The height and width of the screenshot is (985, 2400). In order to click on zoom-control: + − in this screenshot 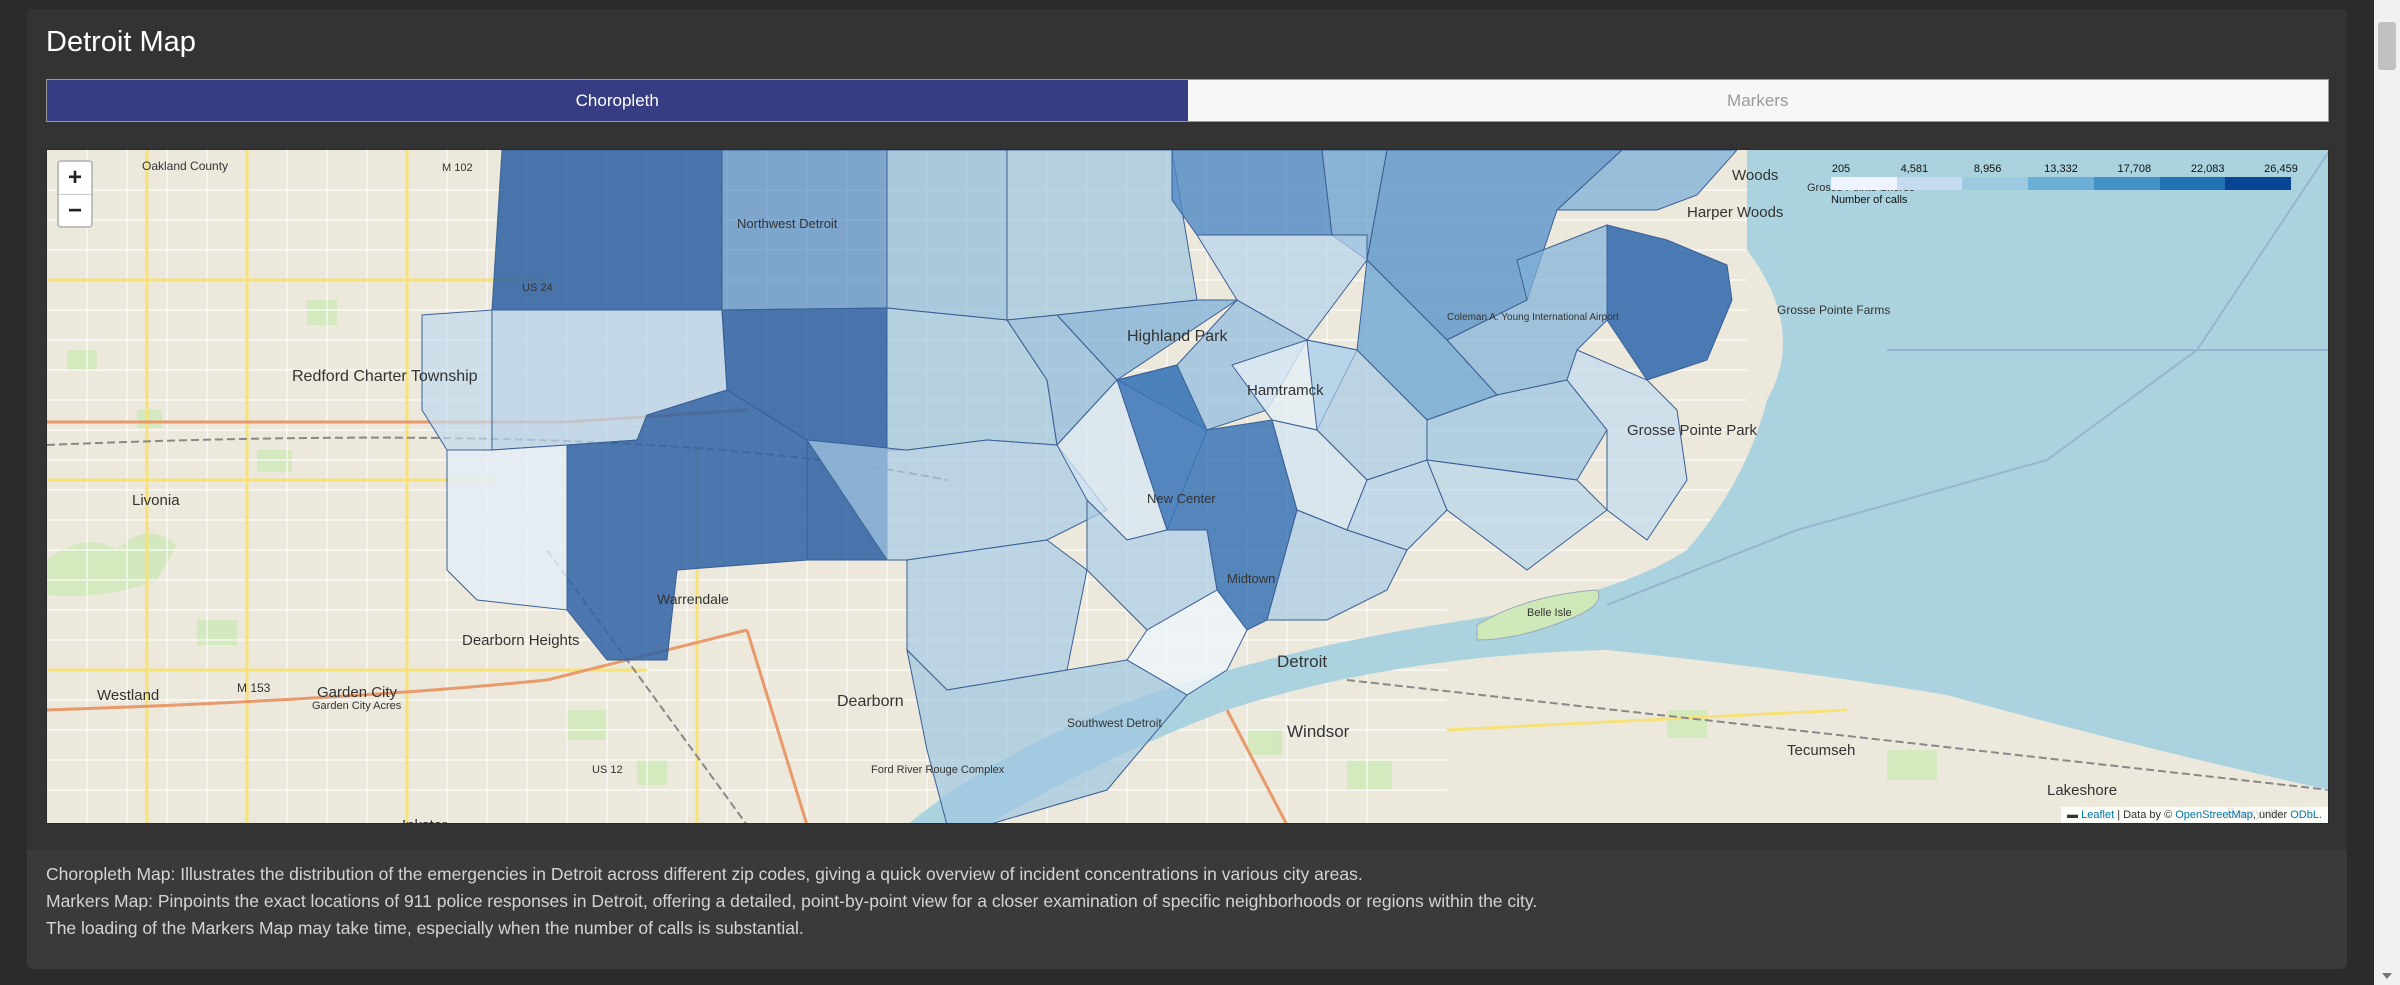, I will do `click(75, 194)`.